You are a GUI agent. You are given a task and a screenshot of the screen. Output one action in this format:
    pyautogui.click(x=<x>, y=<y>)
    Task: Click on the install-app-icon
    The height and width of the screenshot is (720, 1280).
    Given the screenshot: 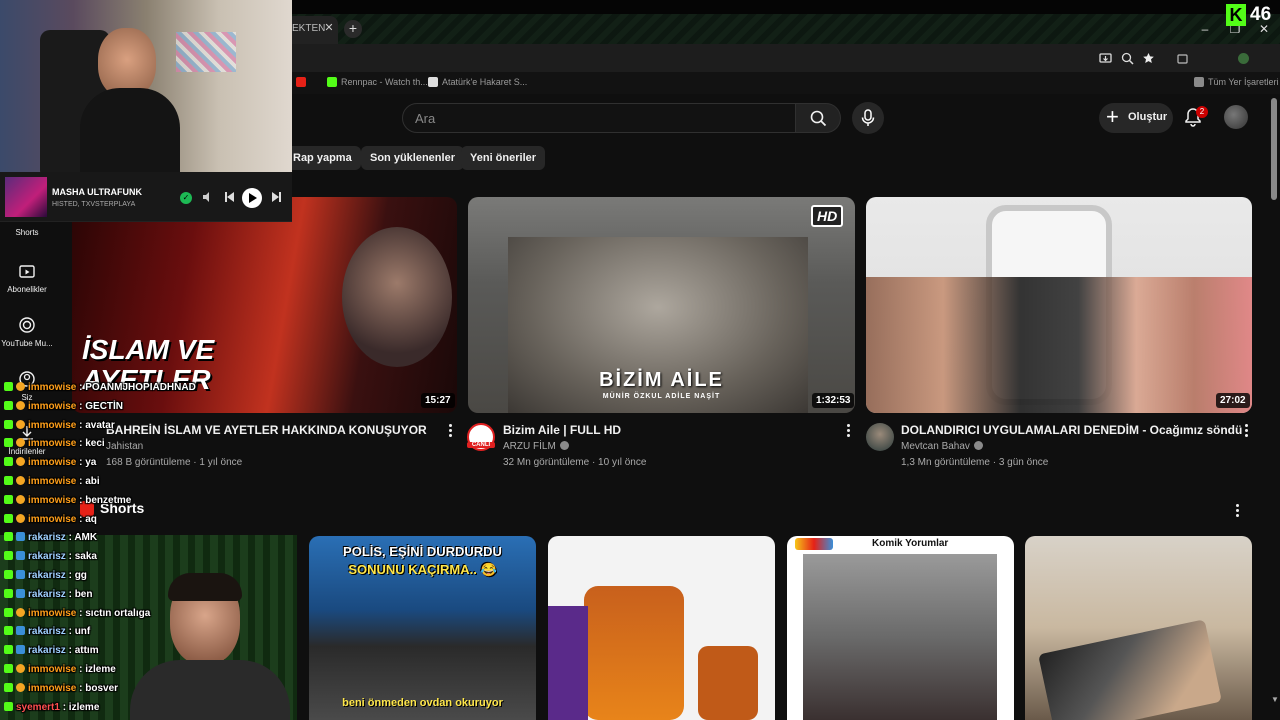 What is the action you would take?
    pyautogui.click(x=1105, y=59)
    